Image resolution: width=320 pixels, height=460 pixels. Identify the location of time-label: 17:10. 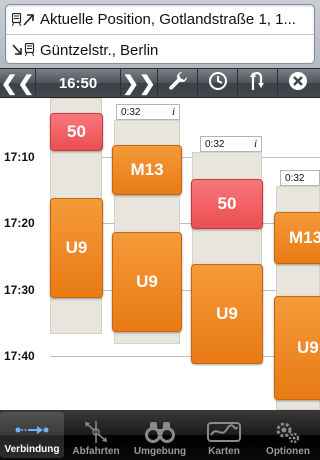
(19, 157).